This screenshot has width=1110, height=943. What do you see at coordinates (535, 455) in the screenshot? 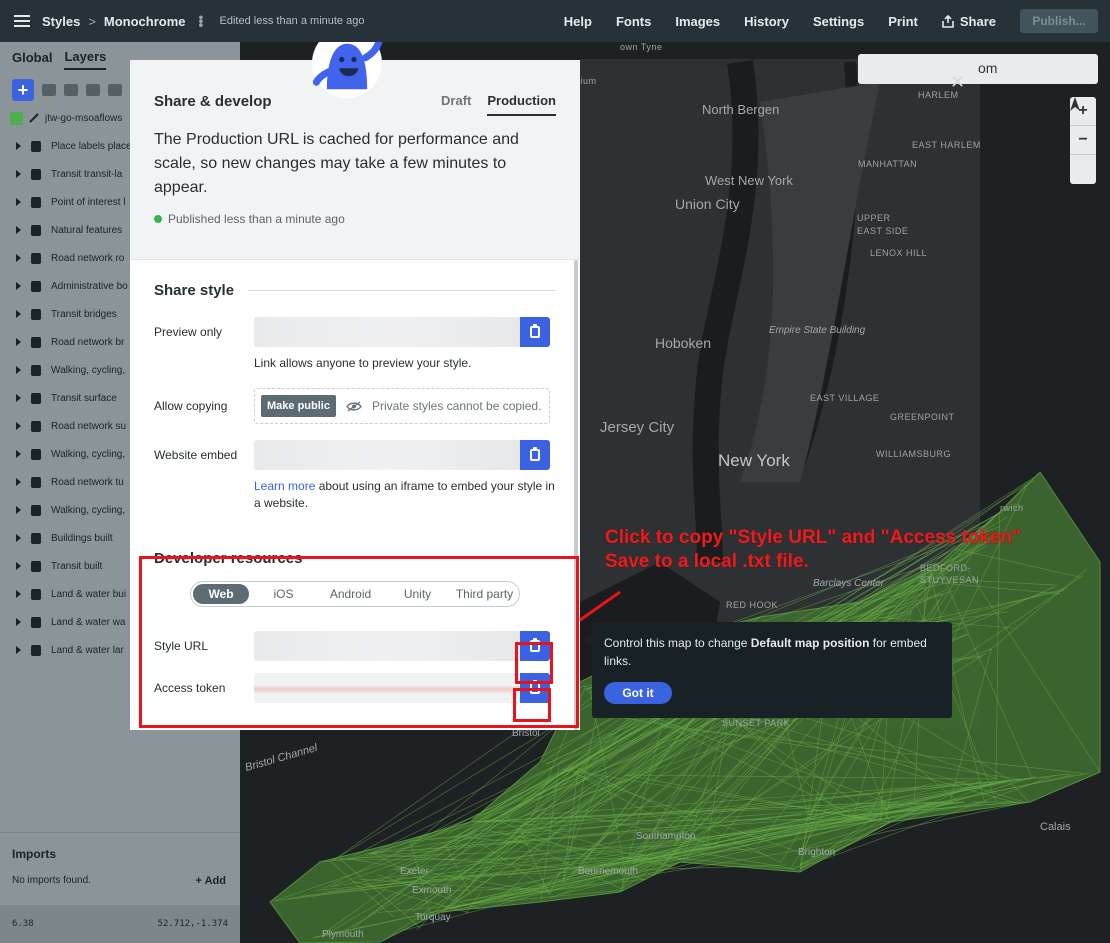
I see `copy-embed-button` at bounding box center [535, 455].